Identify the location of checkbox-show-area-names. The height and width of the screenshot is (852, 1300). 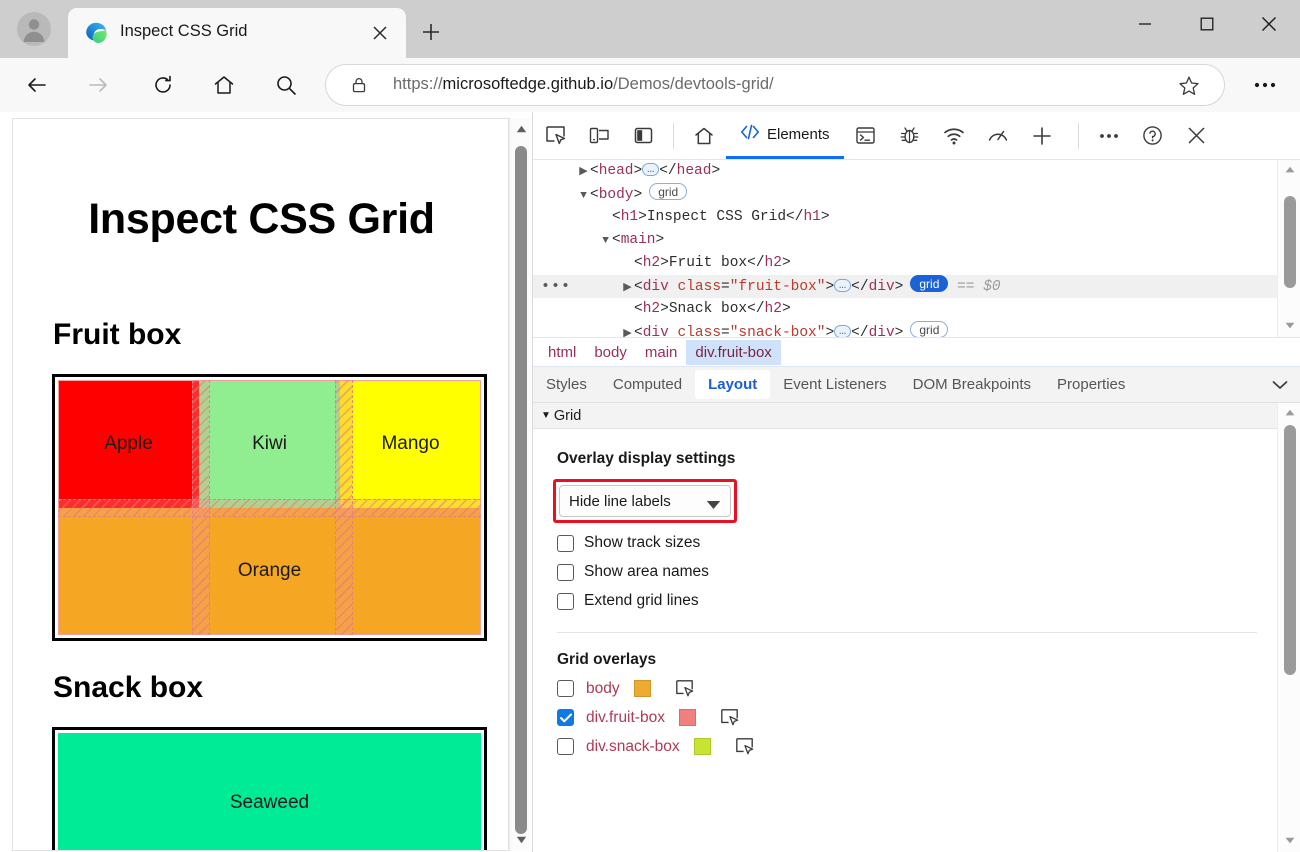
(565, 572).